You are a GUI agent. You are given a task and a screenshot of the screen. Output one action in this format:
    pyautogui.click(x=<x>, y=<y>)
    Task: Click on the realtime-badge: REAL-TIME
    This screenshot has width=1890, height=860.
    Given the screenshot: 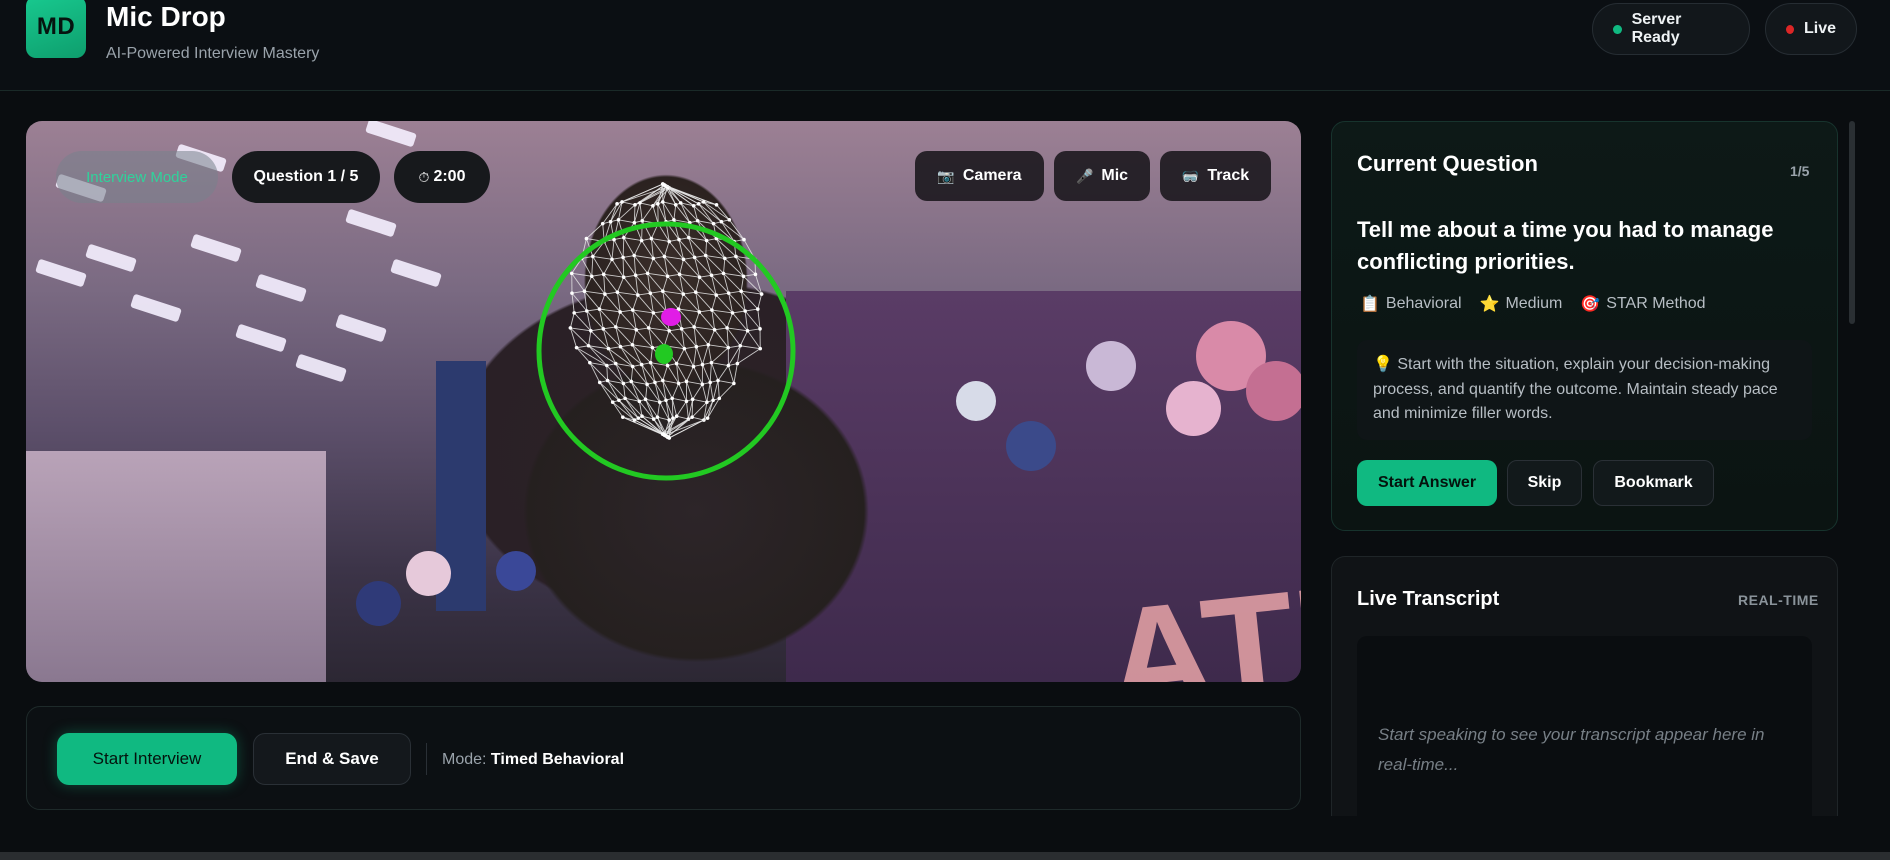 What is the action you would take?
    pyautogui.click(x=1778, y=600)
    